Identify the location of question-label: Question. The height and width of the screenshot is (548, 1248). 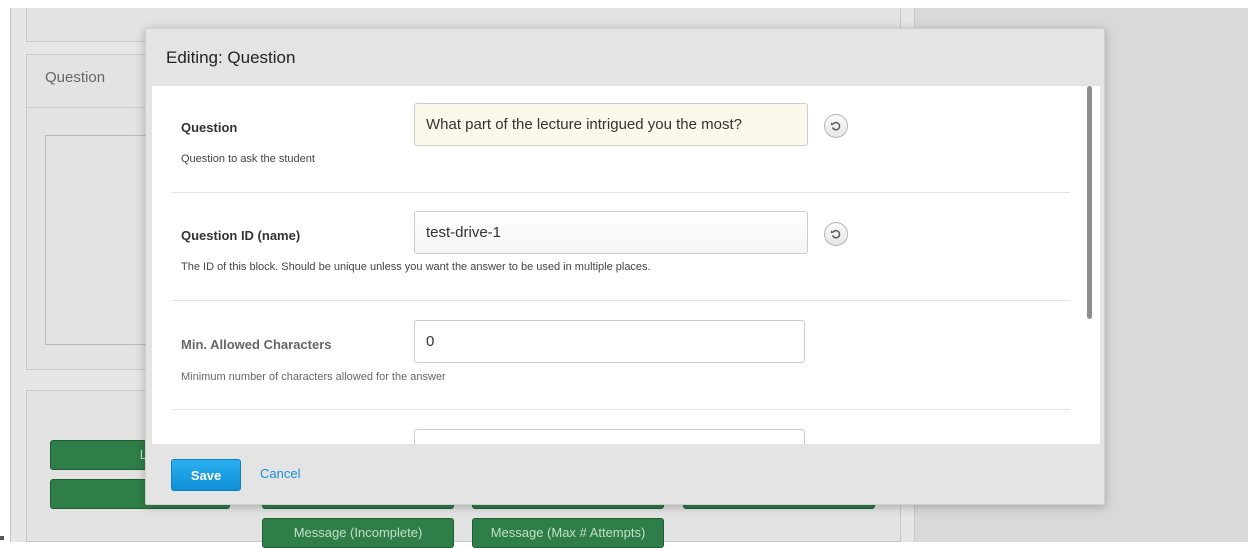
(209, 127).